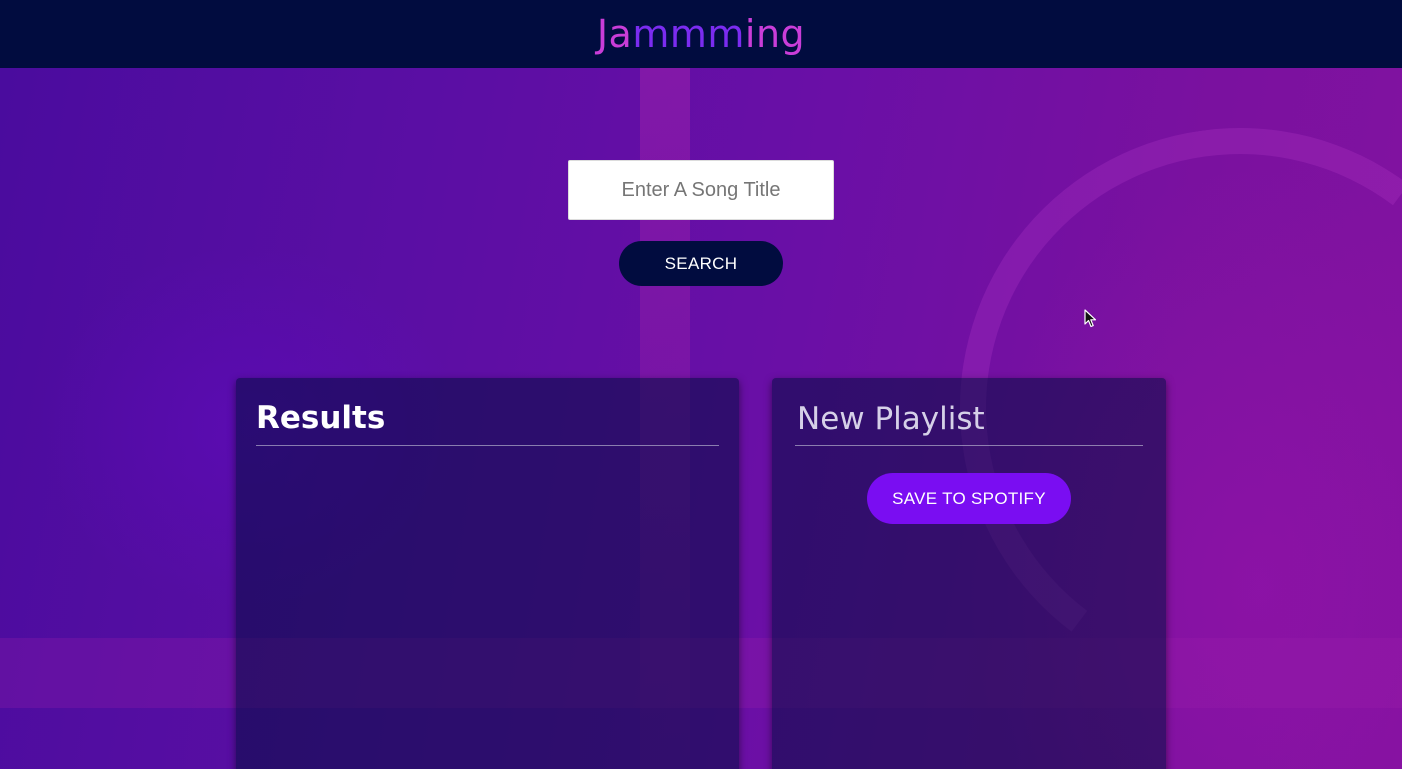  What do you see at coordinates (614, 34) in the screenshot?
I see `logo-start: Ja` at bounding box center [614, 34].